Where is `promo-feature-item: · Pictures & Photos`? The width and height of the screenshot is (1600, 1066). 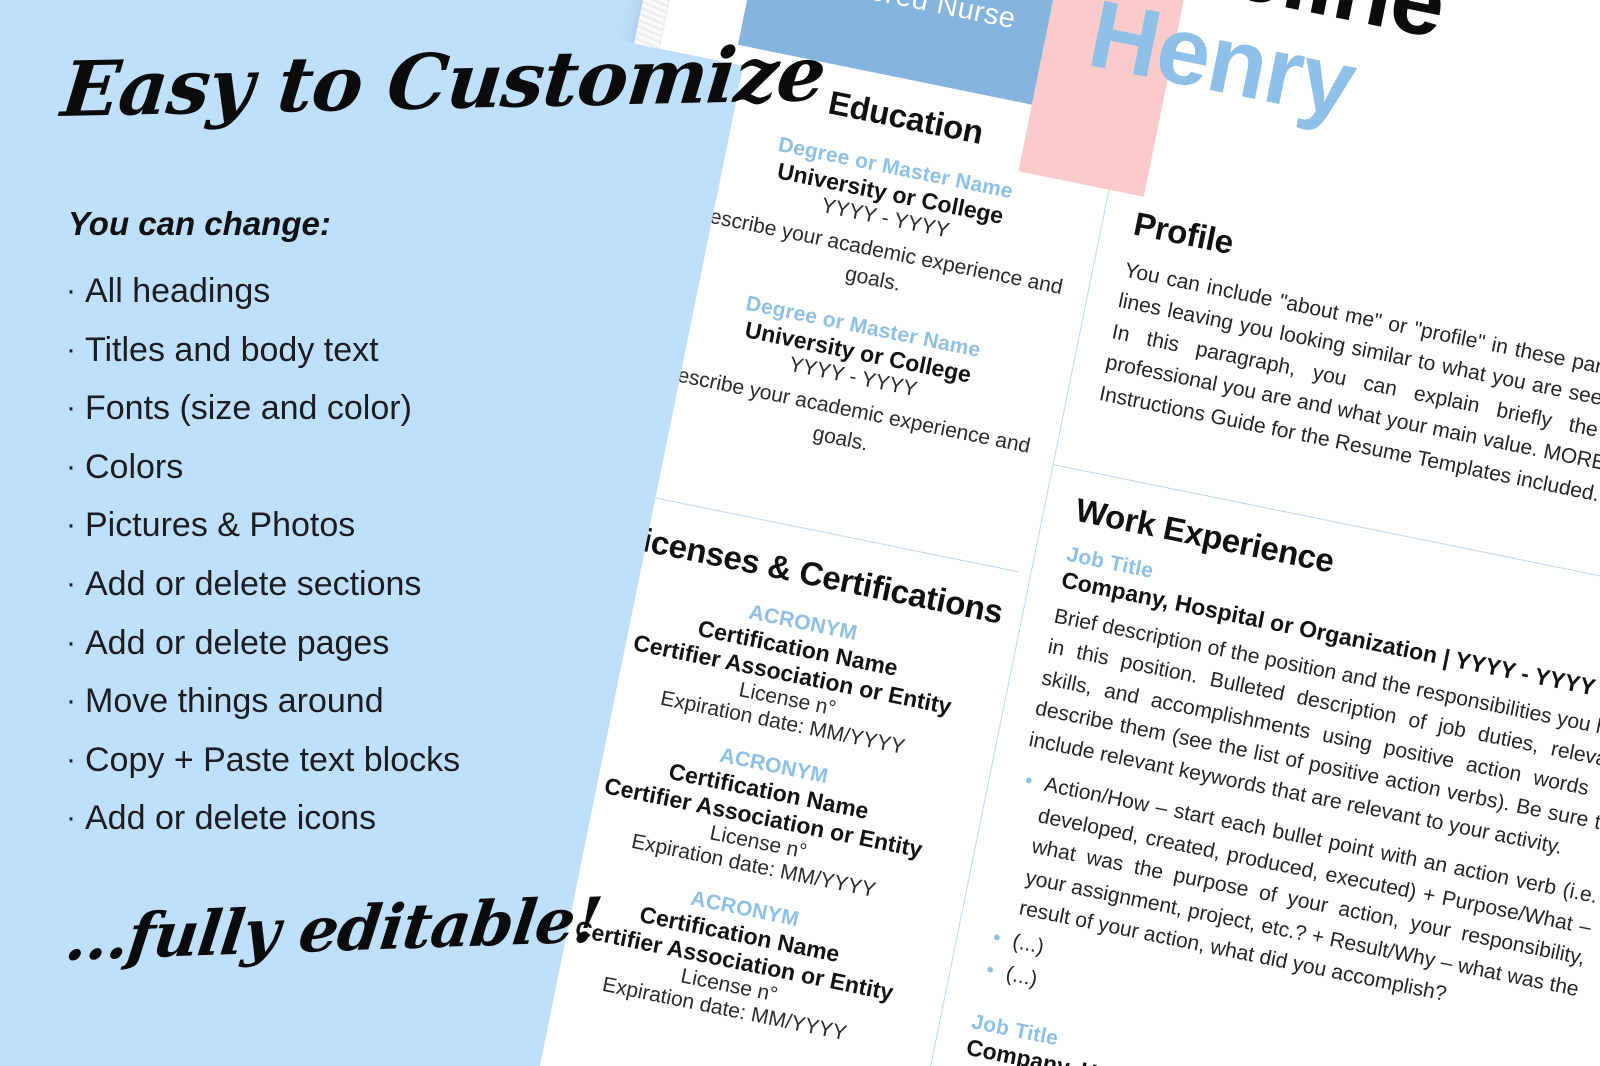
promo-feature-item: · Pictures & Photos is located at coordinates (346, 525).